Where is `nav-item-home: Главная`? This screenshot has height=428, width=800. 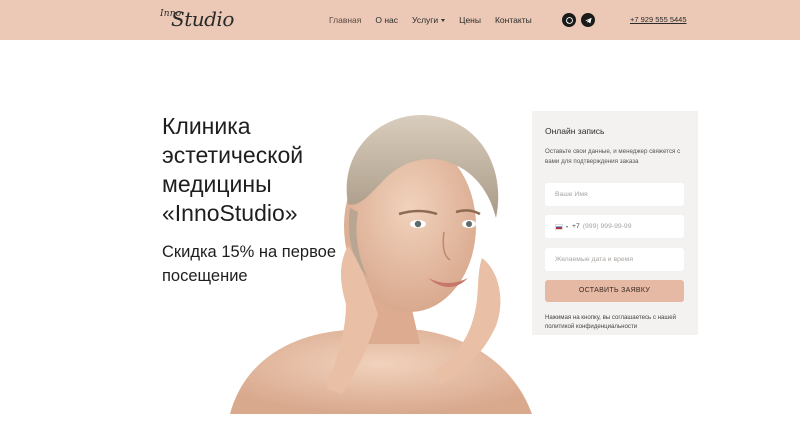 nav-item-home: Главная is located at coordinates (345, 20).